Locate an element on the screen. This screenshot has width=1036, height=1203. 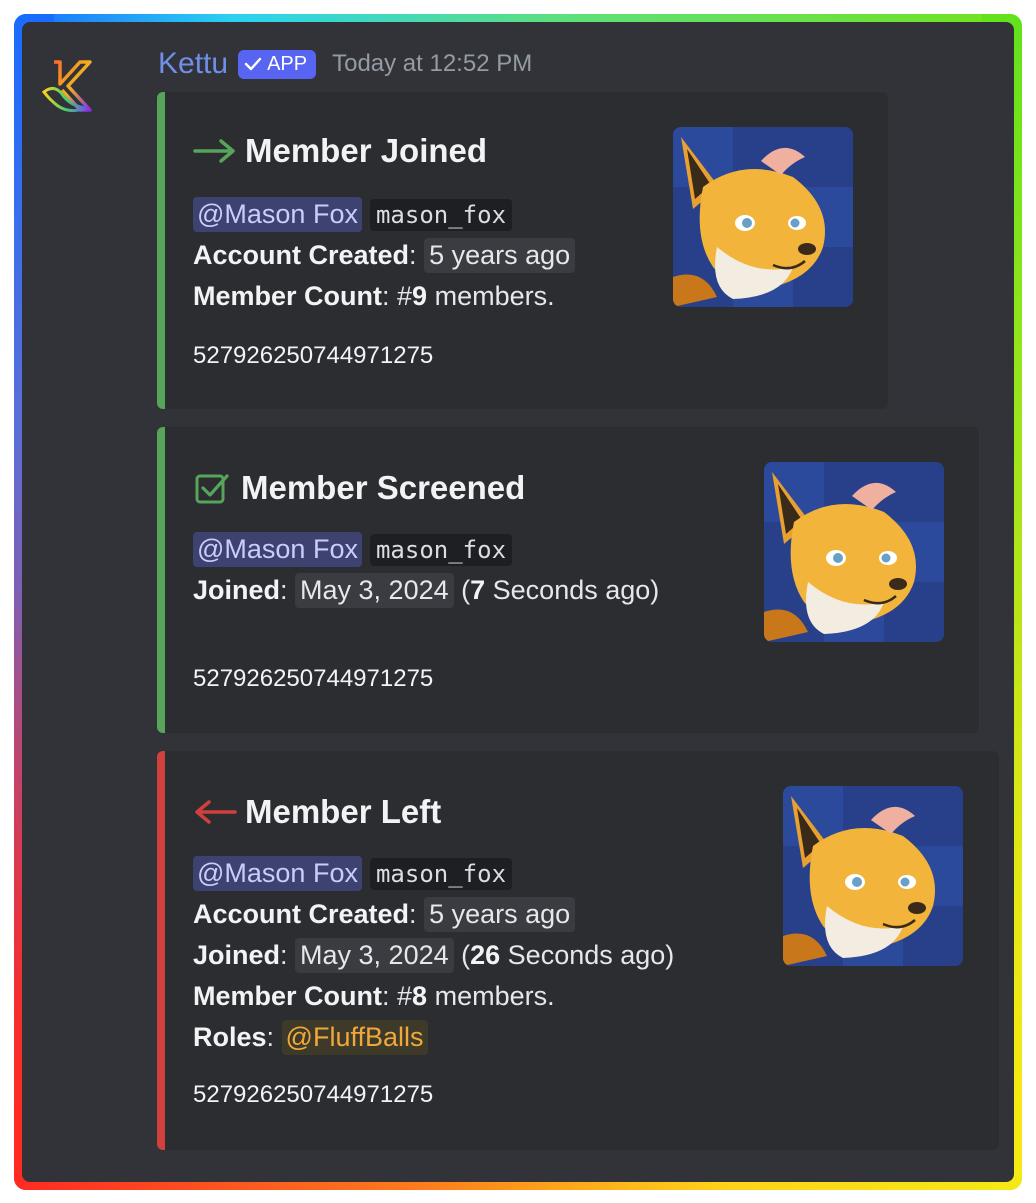
member-count-number: 9 is located at coordinates (420, 296).